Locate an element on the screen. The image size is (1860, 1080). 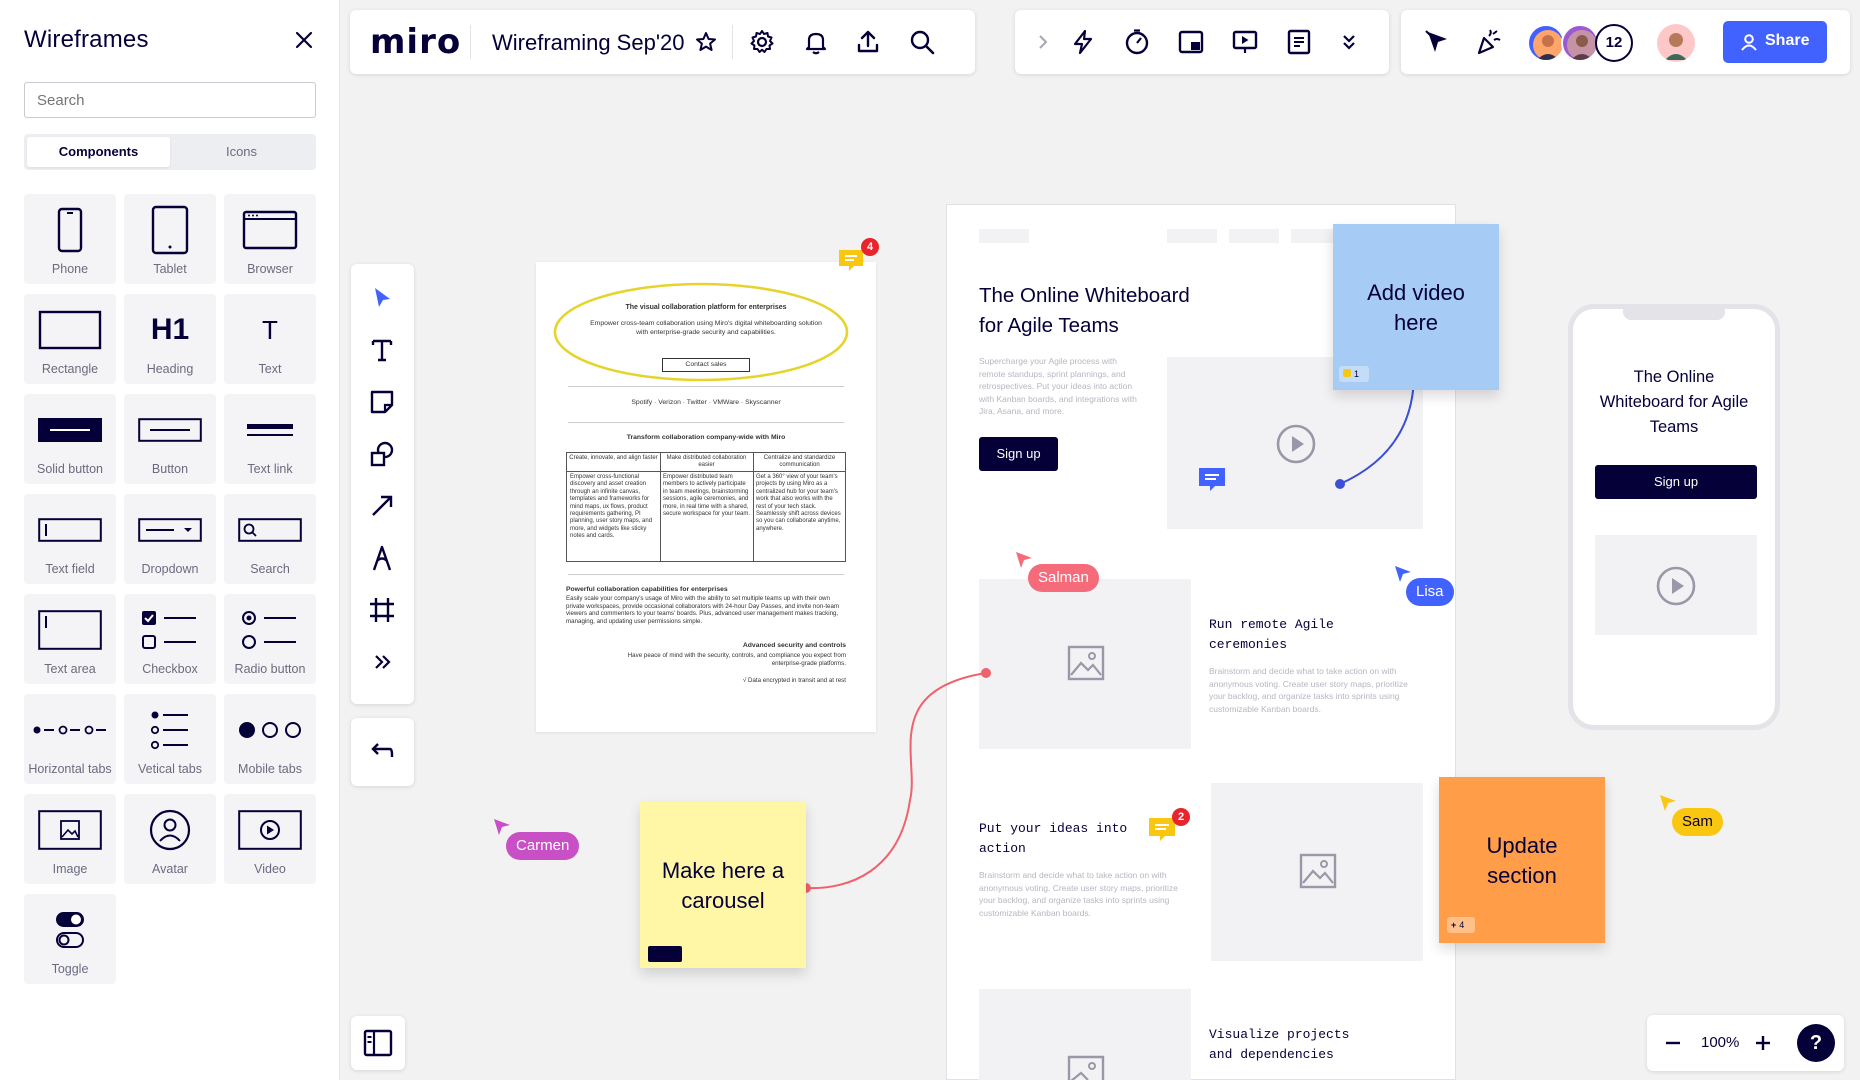
sticky-note-carousel: Make here a carousel is located at coordinates (723, 885).